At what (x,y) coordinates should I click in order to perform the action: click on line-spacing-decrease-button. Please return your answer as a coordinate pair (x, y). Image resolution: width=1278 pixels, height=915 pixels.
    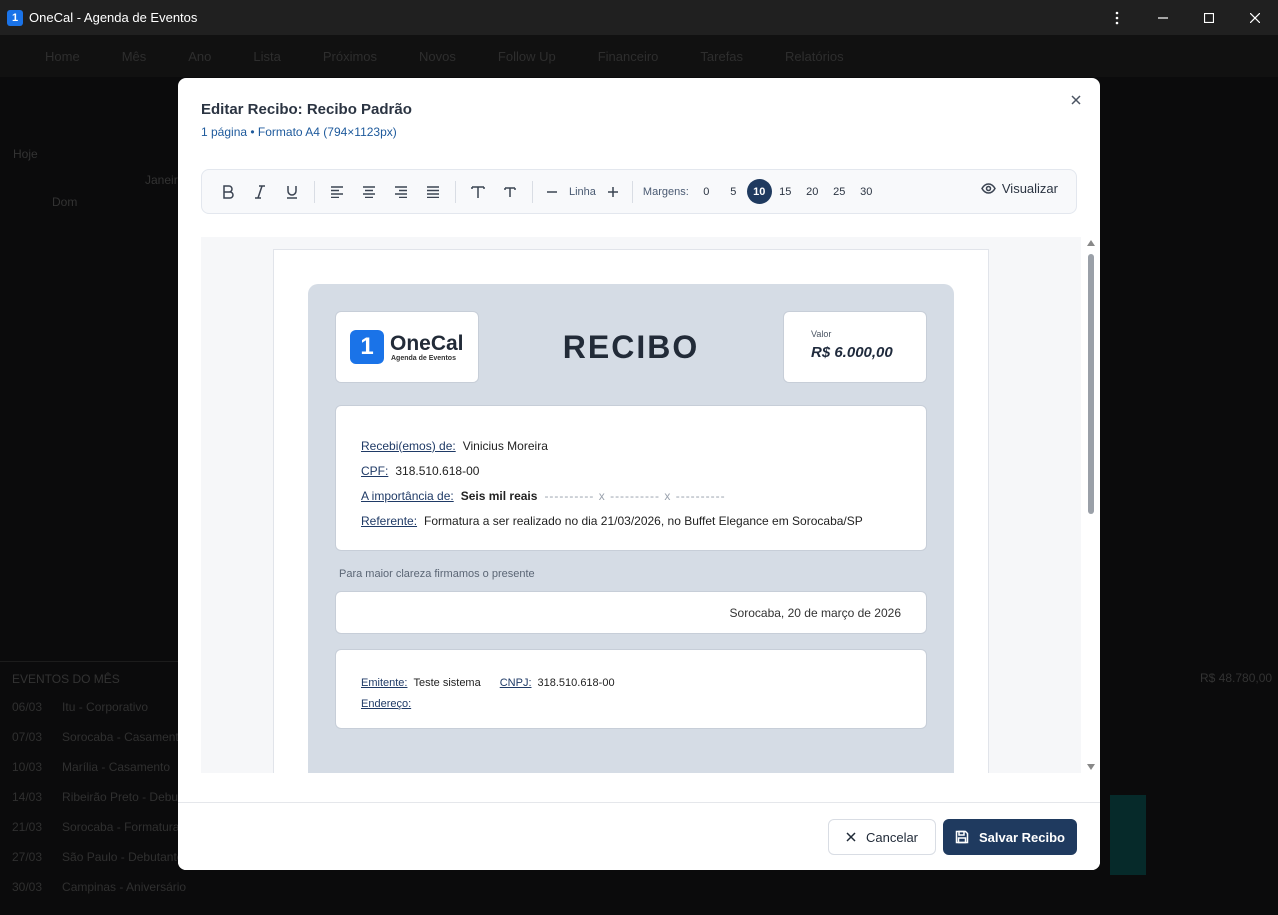
    Looking at the image, I should click on (552, 192).